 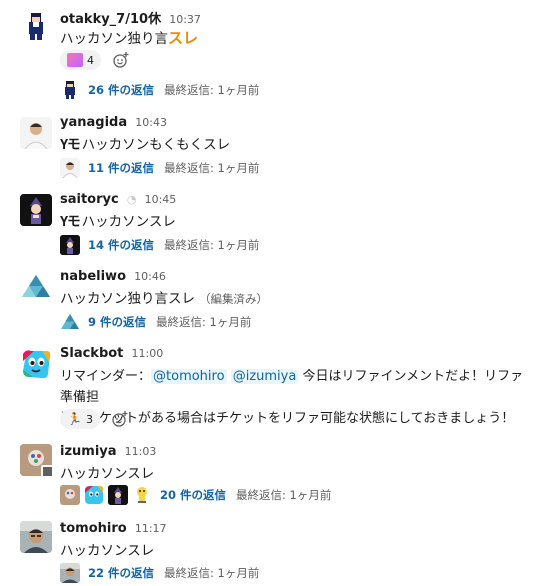 What do you see at coordinates (293, 145) in the screenshot?
I see `message-text: Yモ ハッカソンもくもくスレ` at bounding box center [293, 145].